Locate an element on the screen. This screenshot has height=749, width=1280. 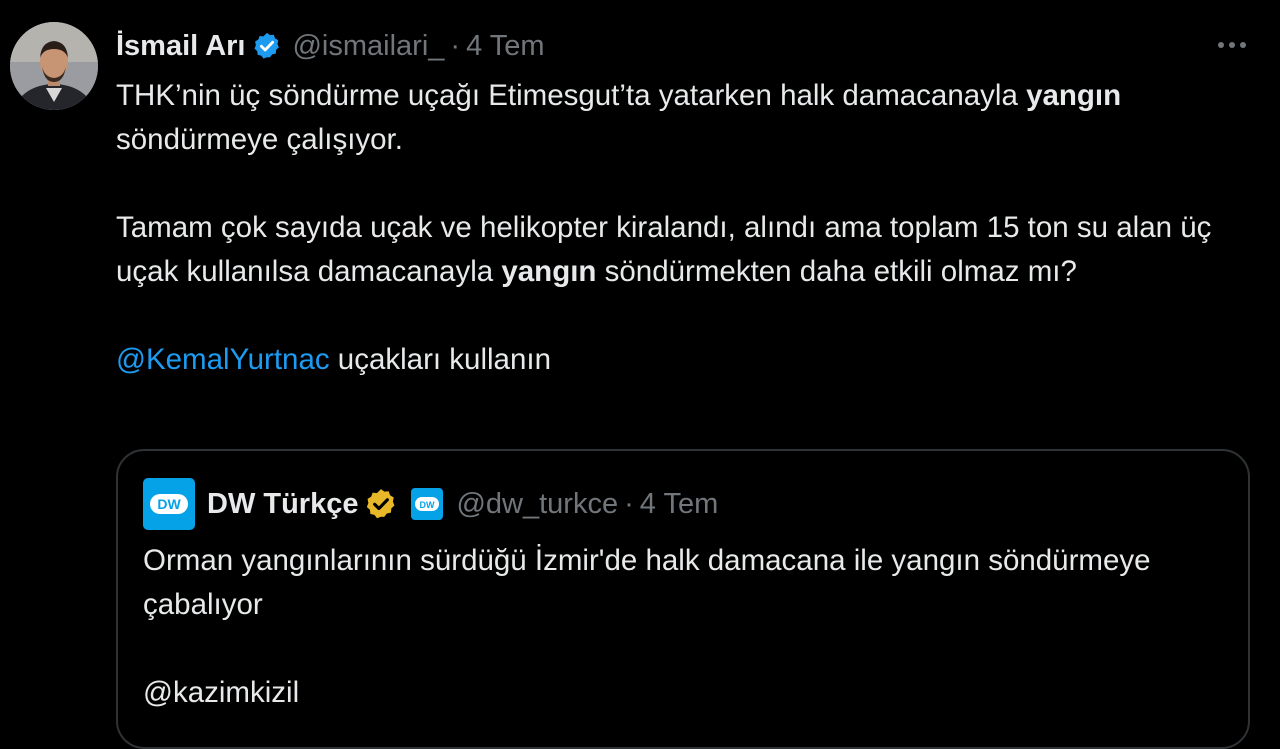
user-avatar-icon is located at coordinates (54, 66).